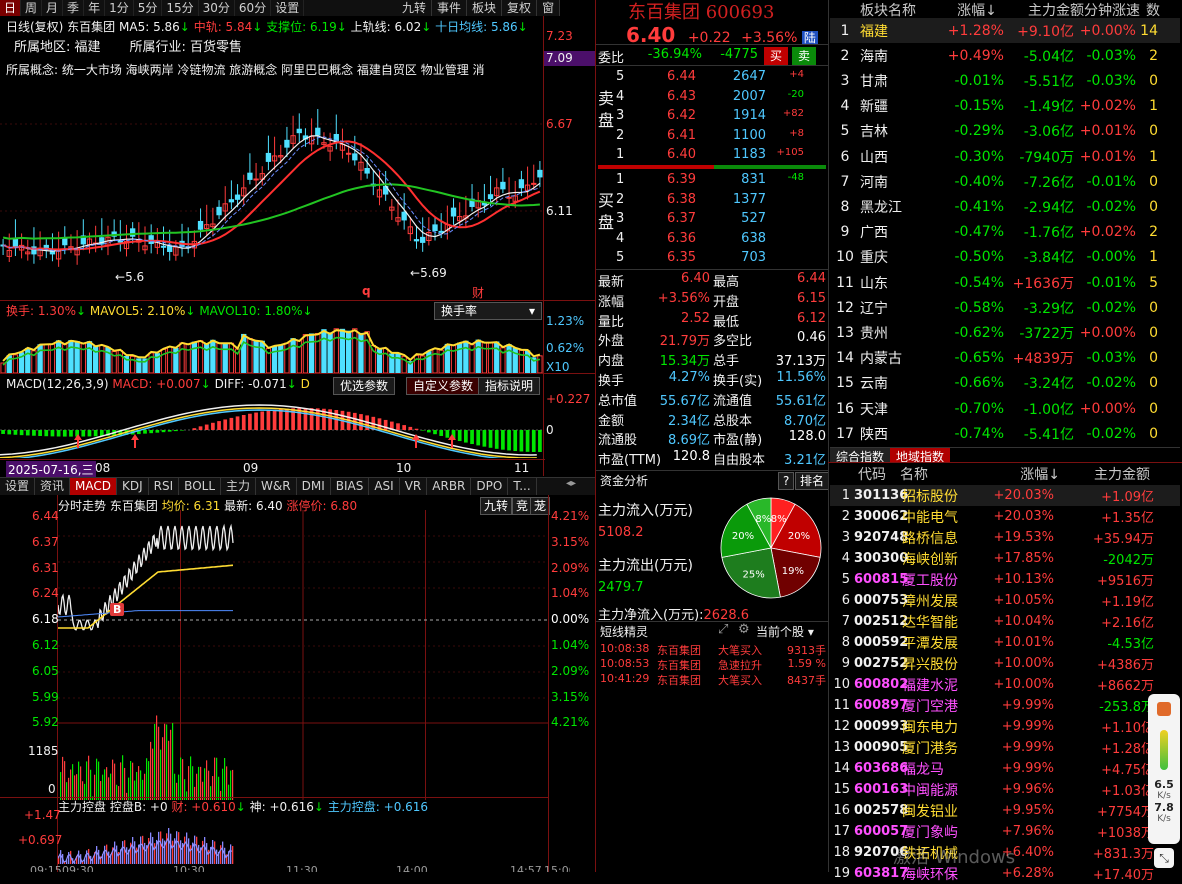 This screenshot has height=884, width=1182. I want to click on buy-order-row: 1 6.39 831 -48, so click(712, 179).